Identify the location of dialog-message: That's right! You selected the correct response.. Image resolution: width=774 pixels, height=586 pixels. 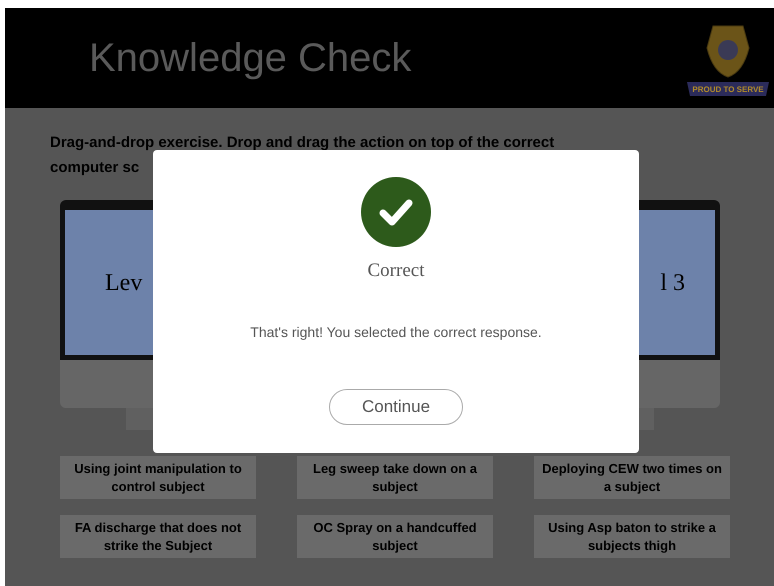
(396, 332).